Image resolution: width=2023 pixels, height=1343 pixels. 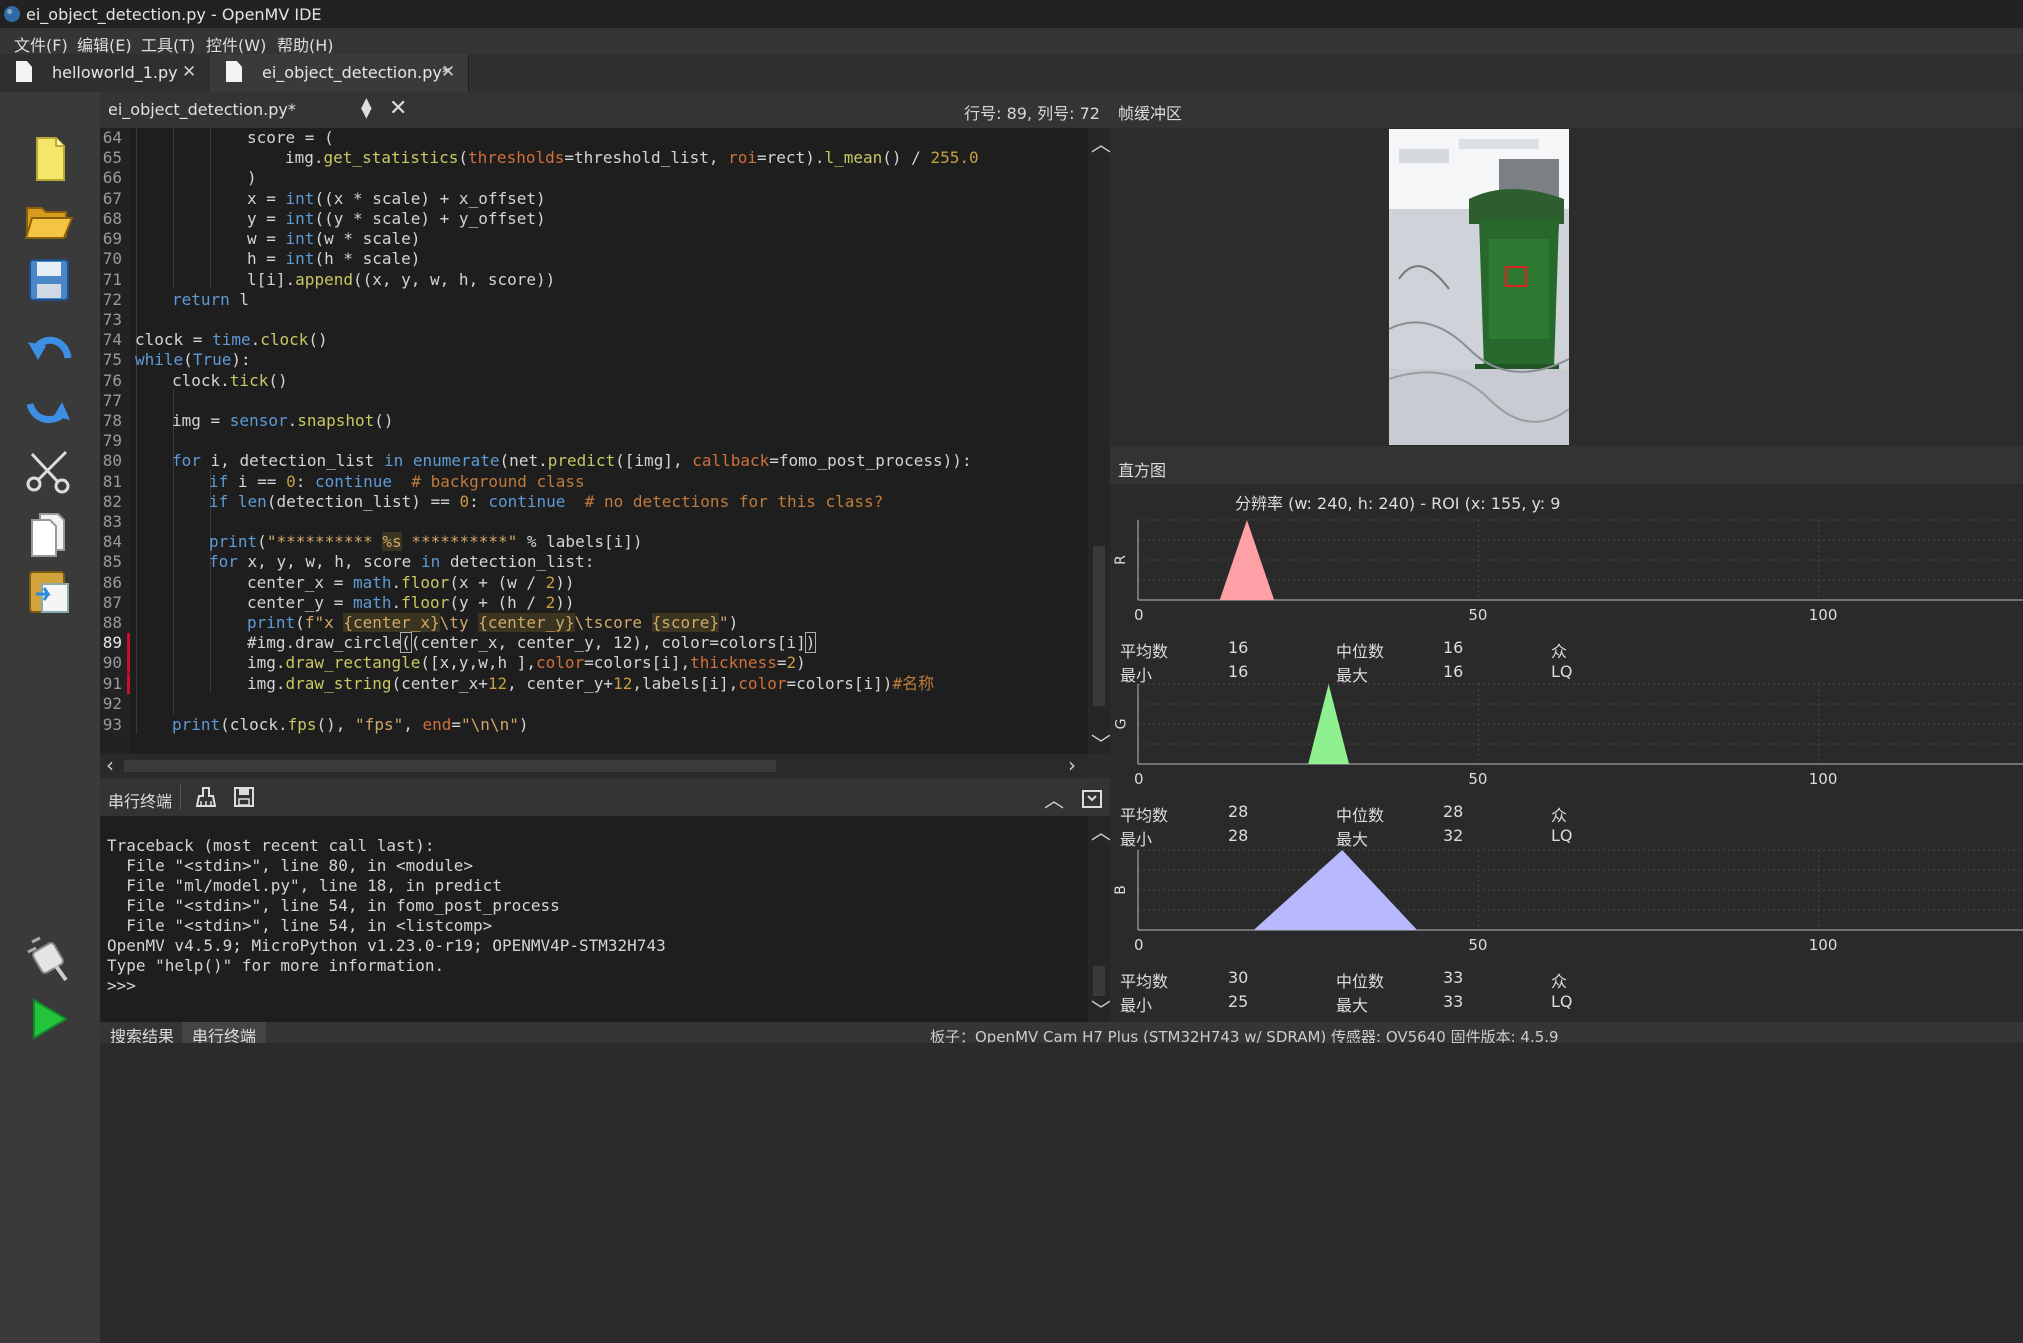 I want to click on menu-tools: 工具(T), so click(x=168, y=44).